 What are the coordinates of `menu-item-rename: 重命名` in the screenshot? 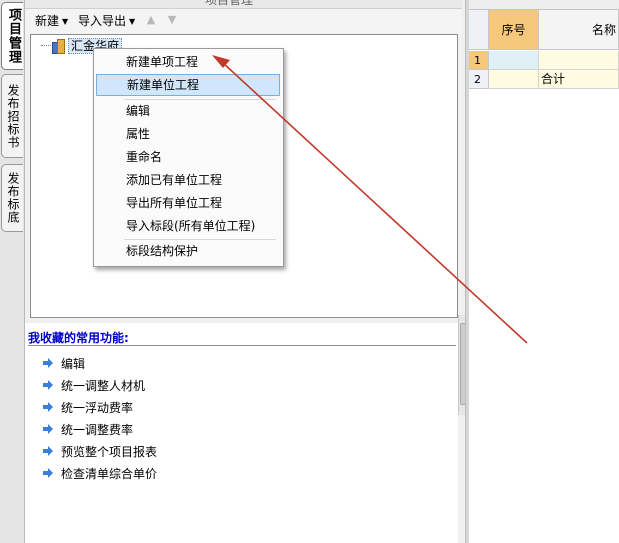 It's located at (188, 157).